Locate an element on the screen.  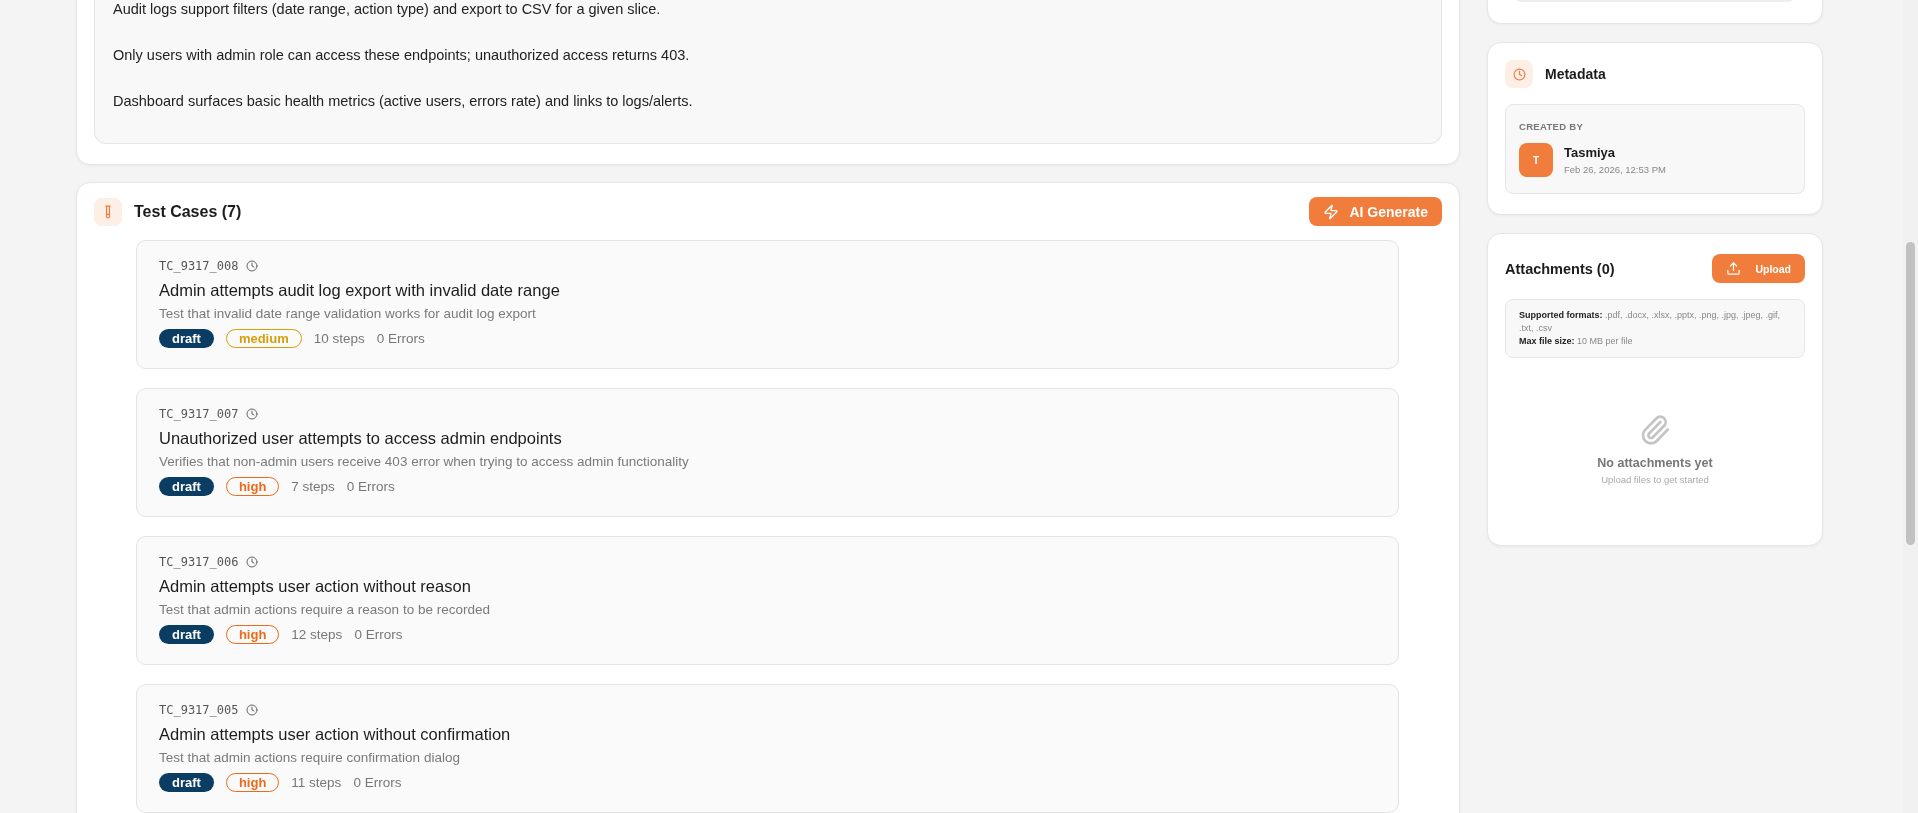
upload-icon is located at coordinates (1734, 268).